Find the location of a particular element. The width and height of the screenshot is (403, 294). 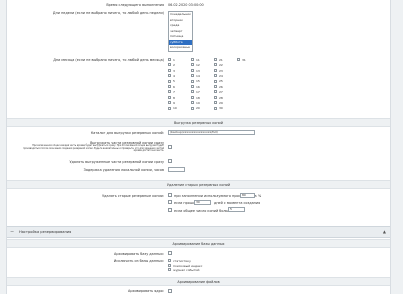

delay-input is located at coordinates (176, 169).